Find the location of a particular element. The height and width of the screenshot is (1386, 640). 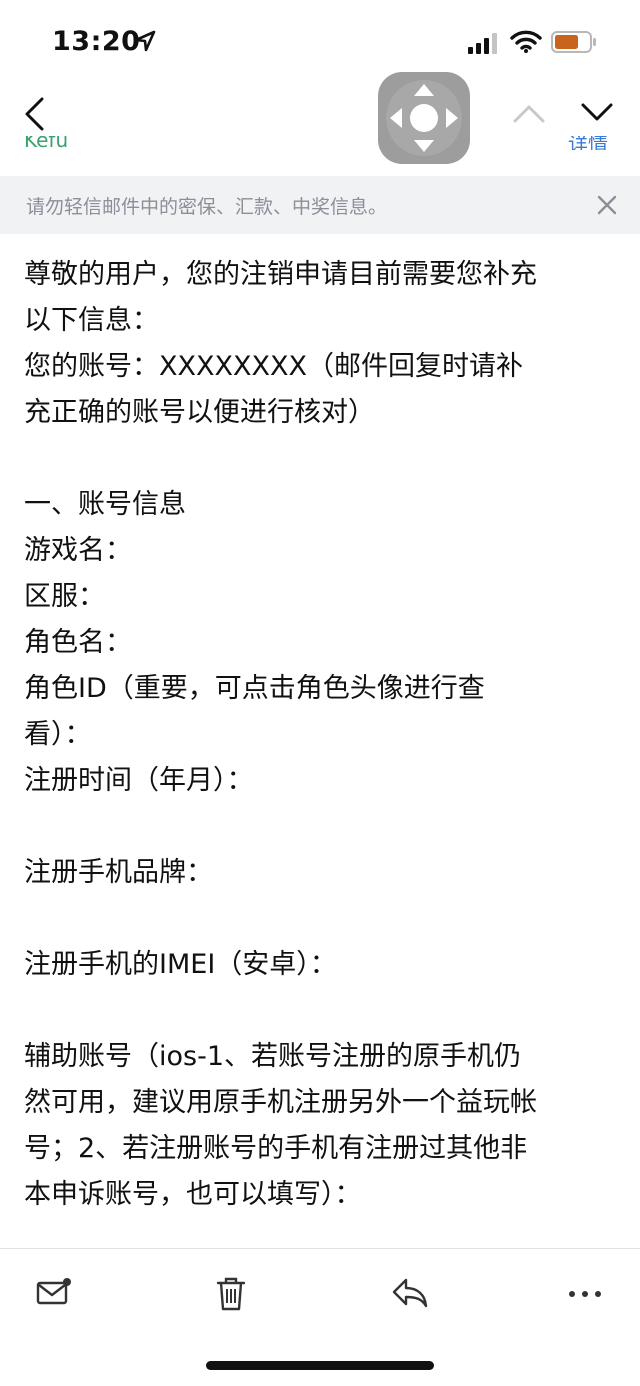

assistive-touch-icon is located at coordinates (424, 118).